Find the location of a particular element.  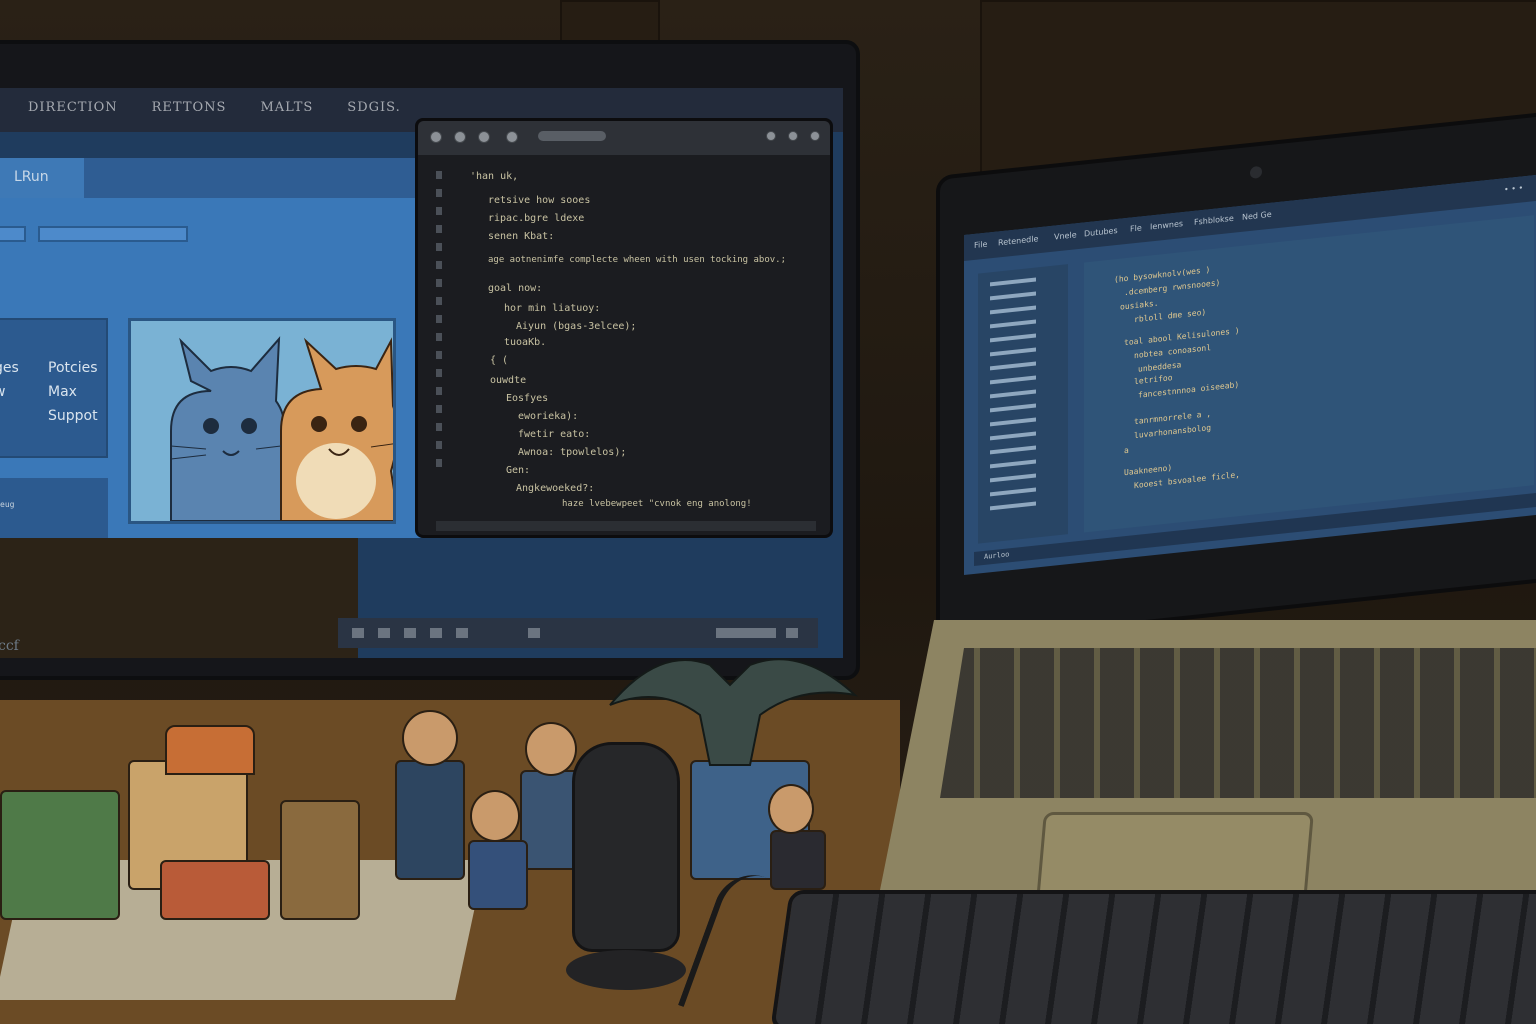

laptop-code-line: ousiaks. is located at coordinates (1139, 305).